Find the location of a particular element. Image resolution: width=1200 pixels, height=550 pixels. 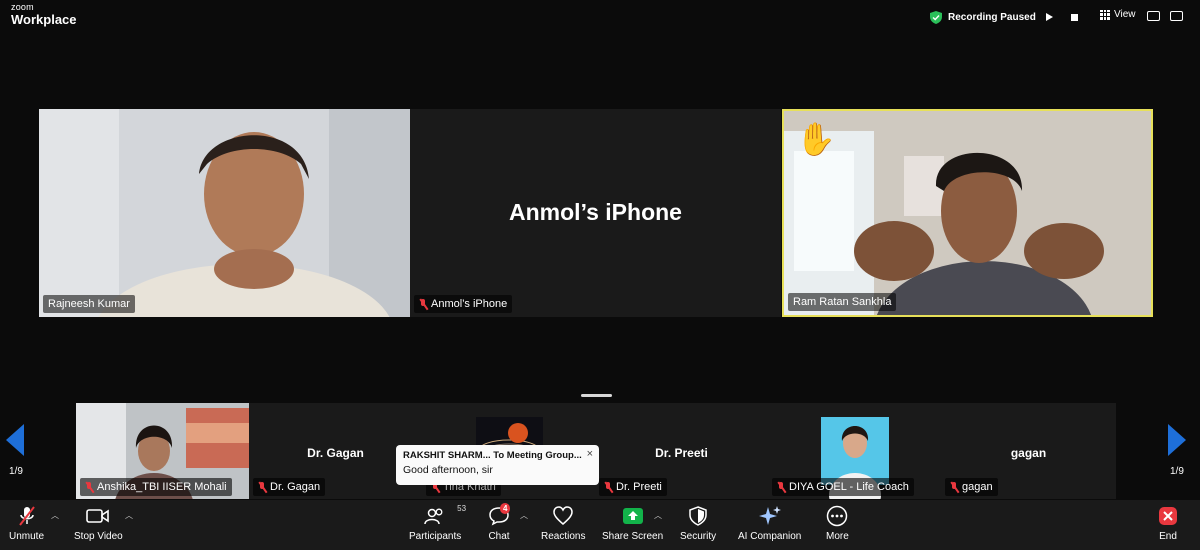

participant-name: Rajneesh Kumar is located at coordinates (89, 304).